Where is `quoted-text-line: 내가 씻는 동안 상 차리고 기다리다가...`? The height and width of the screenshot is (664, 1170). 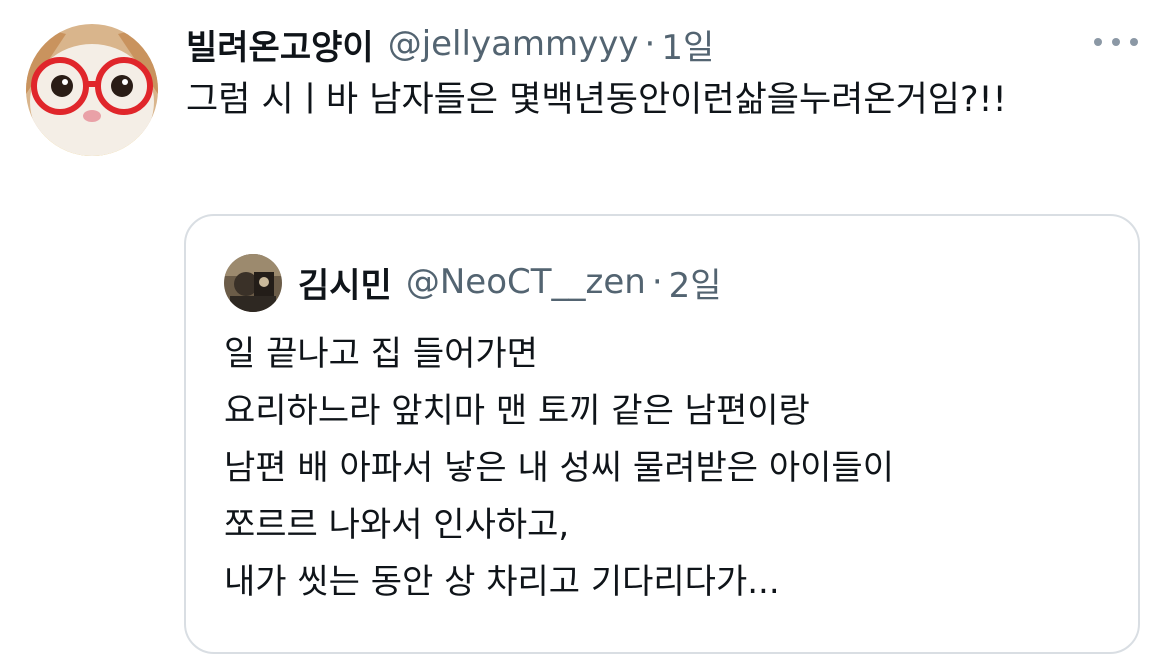 quoted-text-line: 내가 씻는 동안 상 차리고 기다리다가... is located at coordinates (502, 582).